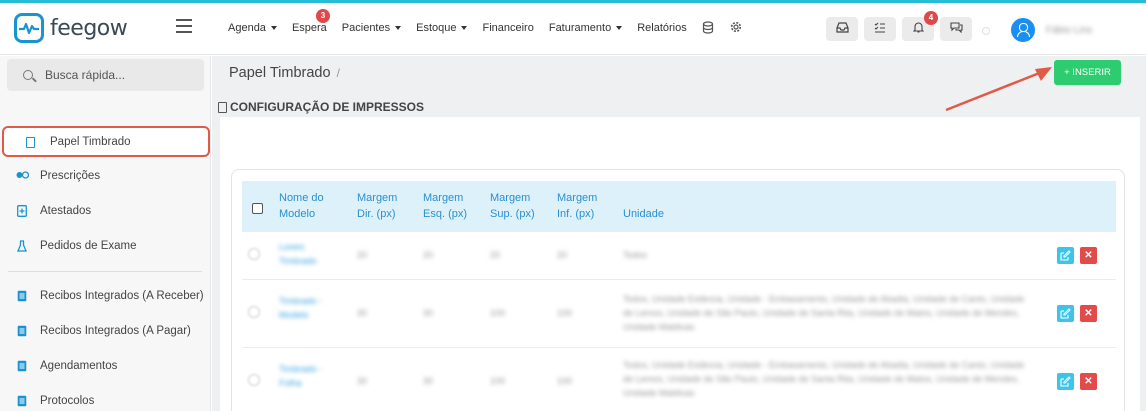 Image resolution: width=1146 pixels, height=411 pixels. Describe the element at coordinates (507, 28) in the screenshot. I see `nav-financeiro: Financeiro` at that location.